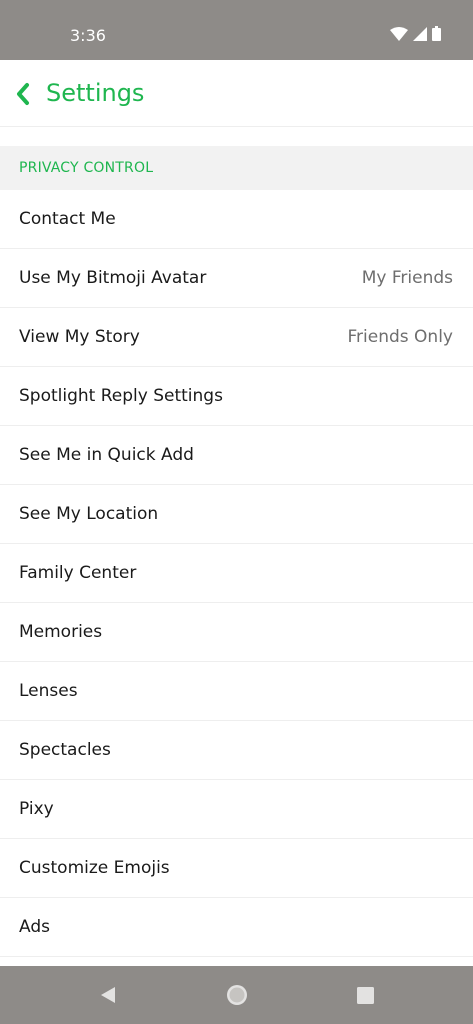 Image resolution: width=473 pixels, height=1024 pixels. I want to click on status-time: 3:36, so click(88, 35).